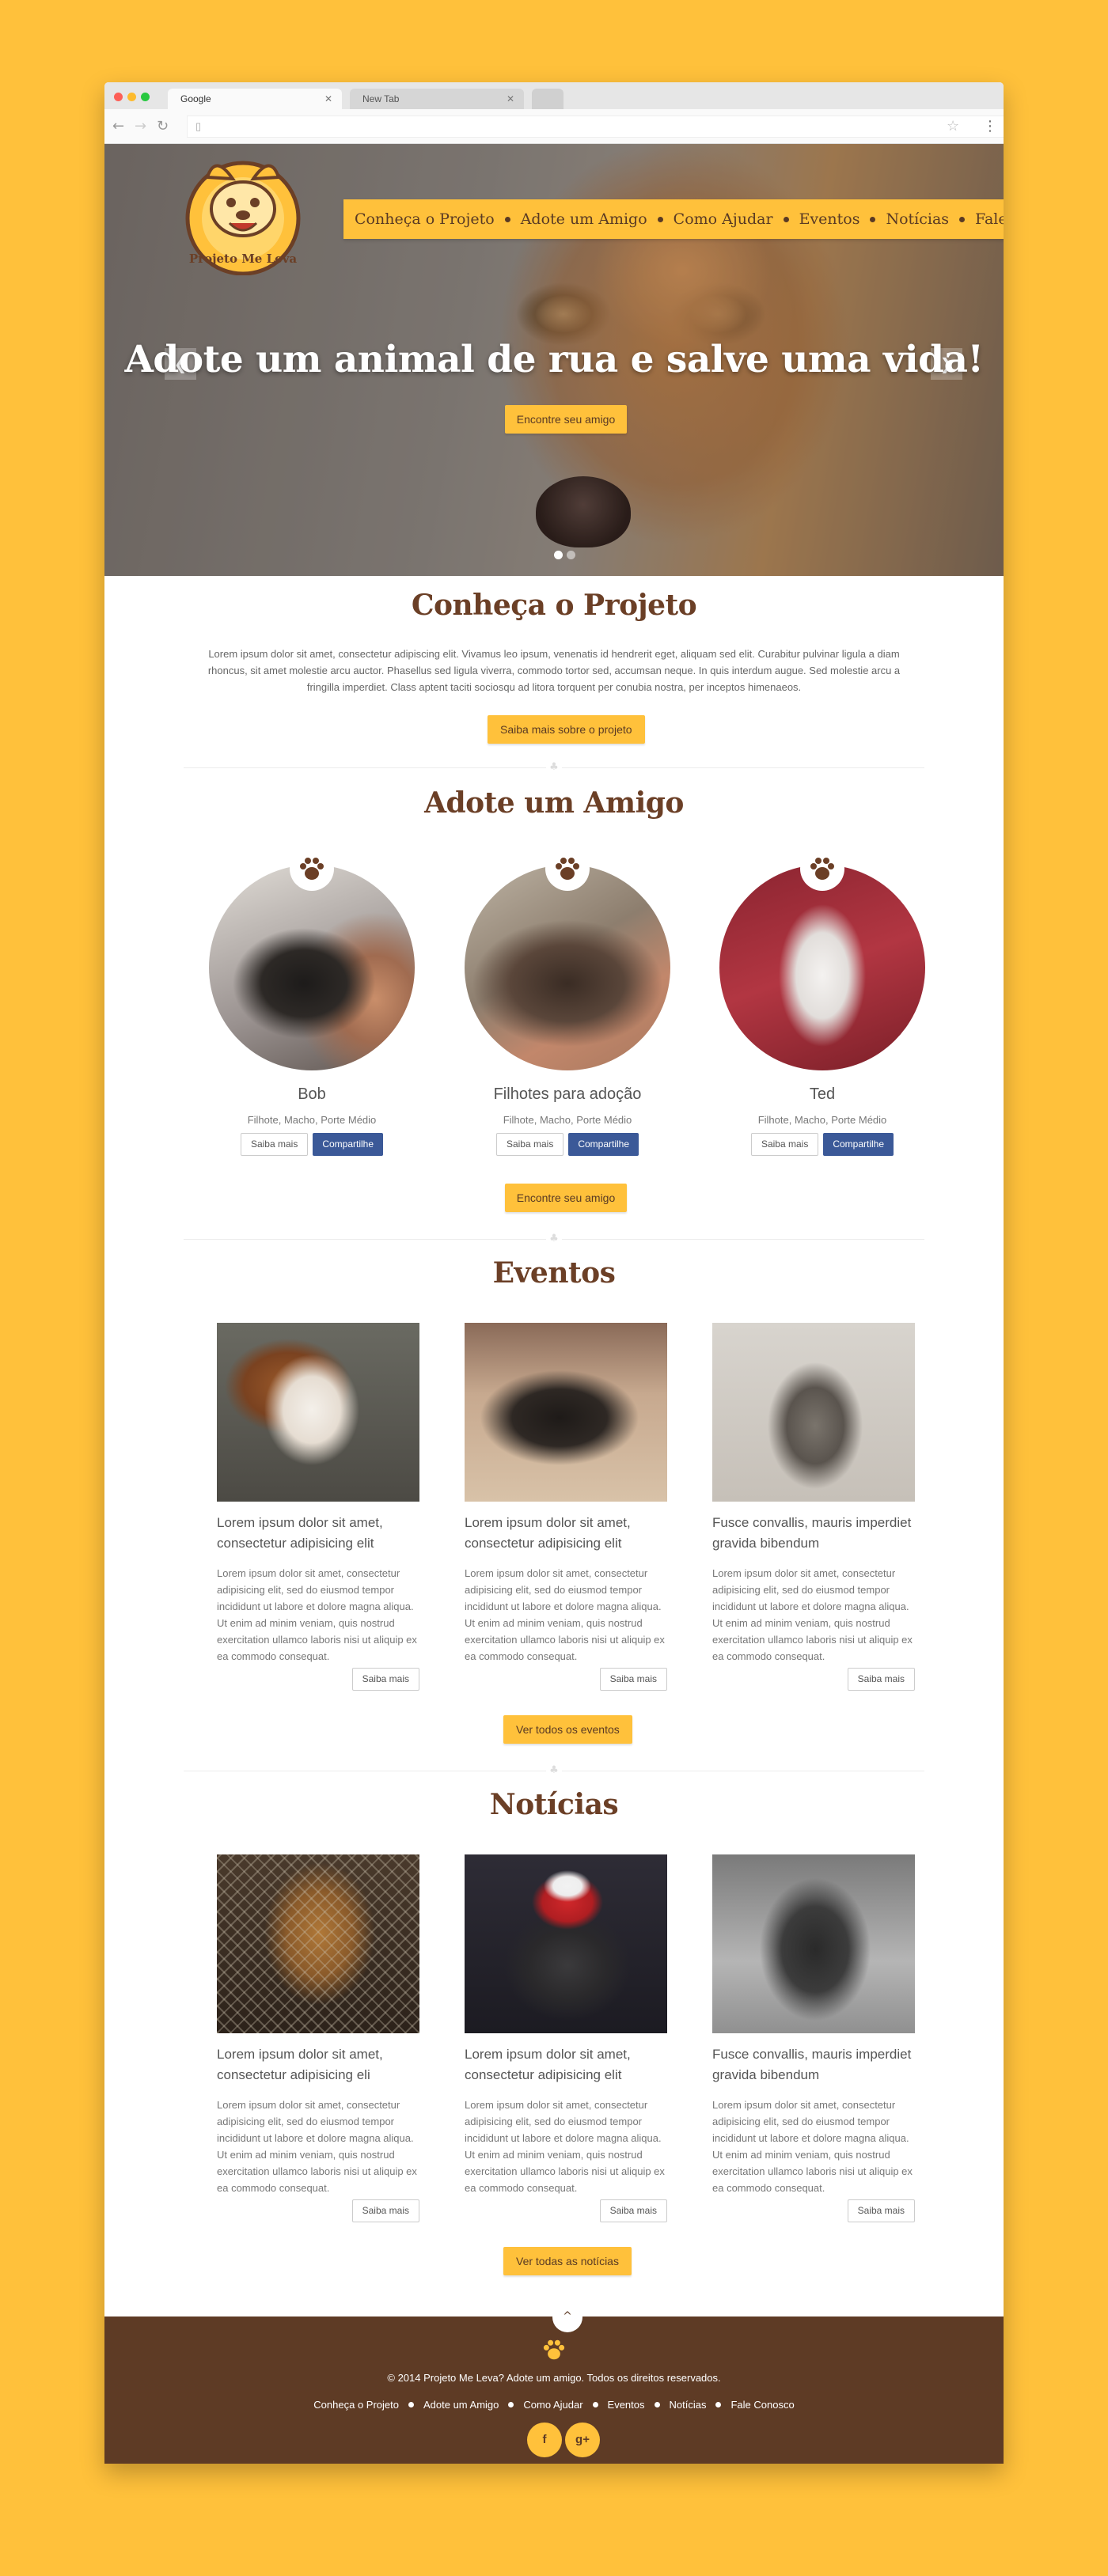 The width and height of the screenshot is (1108, 2576). I want to click on menu-item-noticias: Notícias, so click(917, 219).